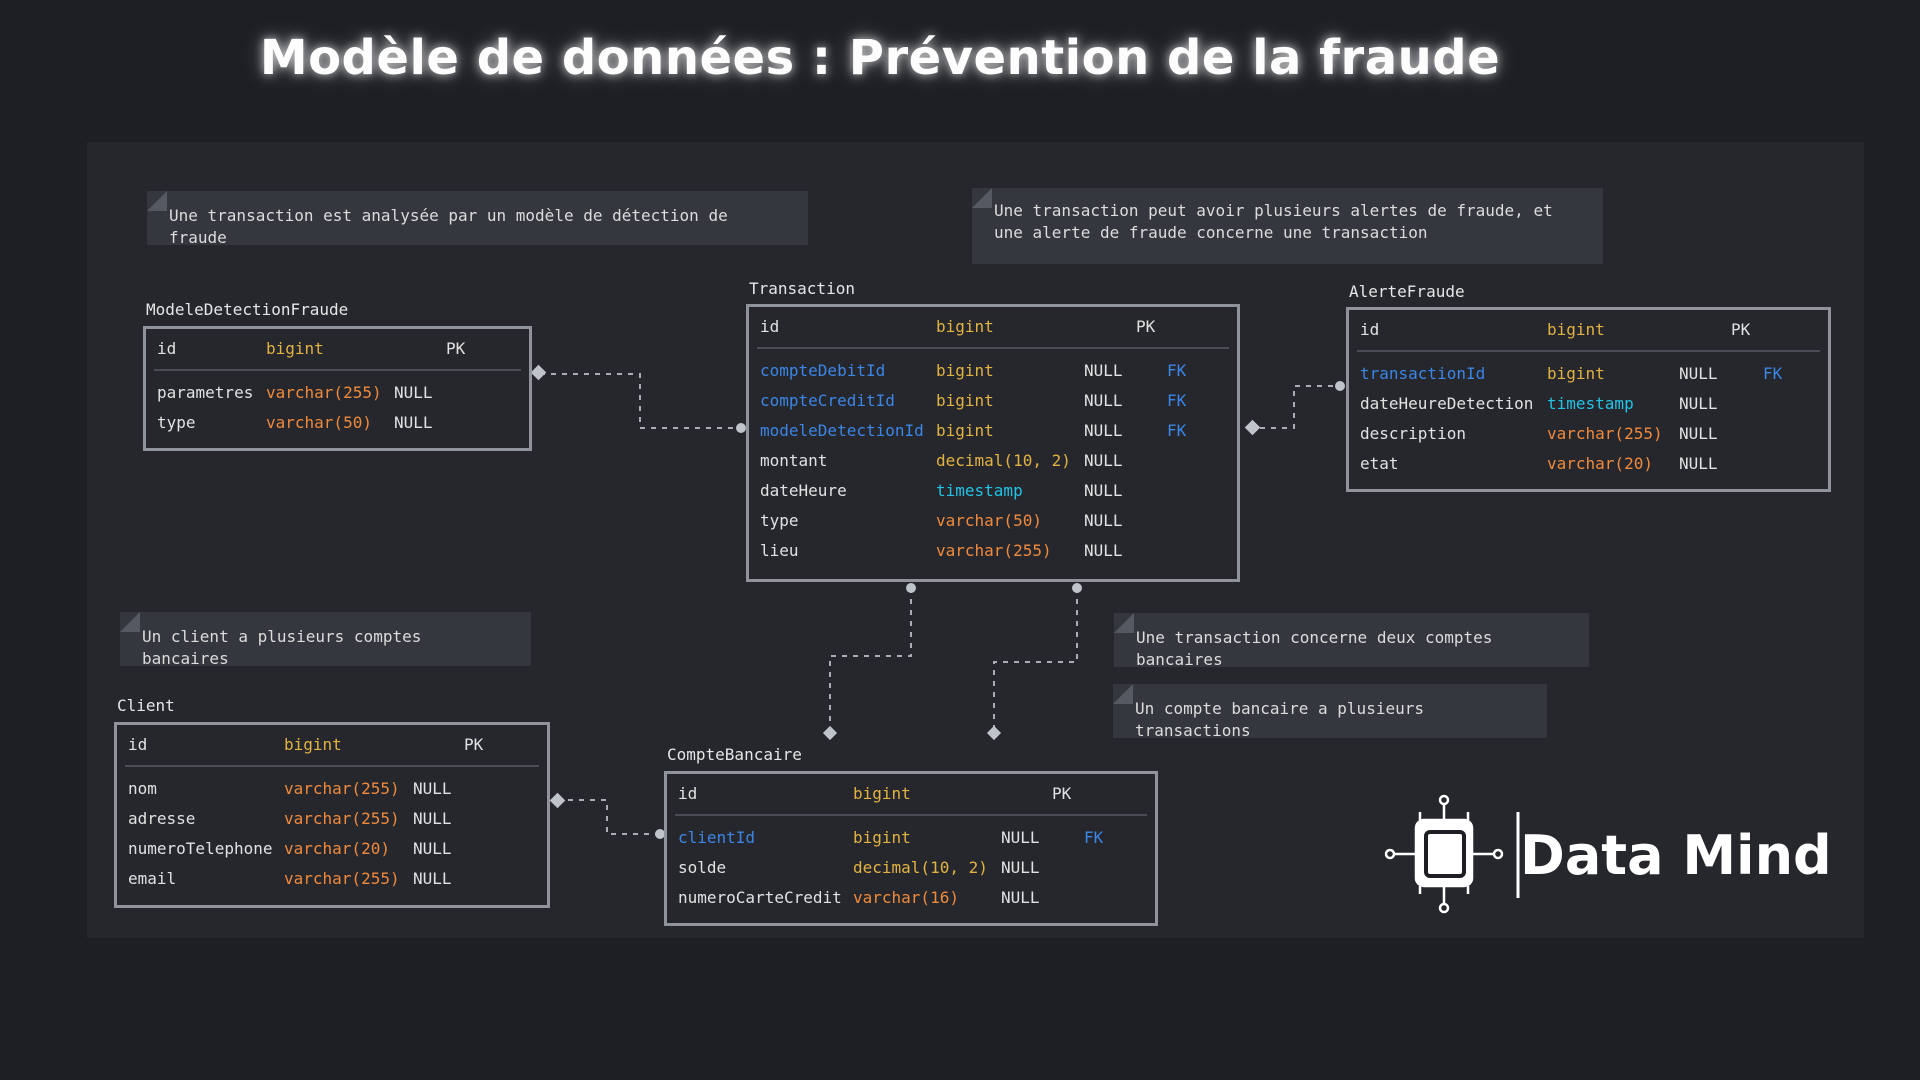  Describe the element at coordinates (830, 733) in the screenshot. I see `rel-diamond-compte-debit` at that location.